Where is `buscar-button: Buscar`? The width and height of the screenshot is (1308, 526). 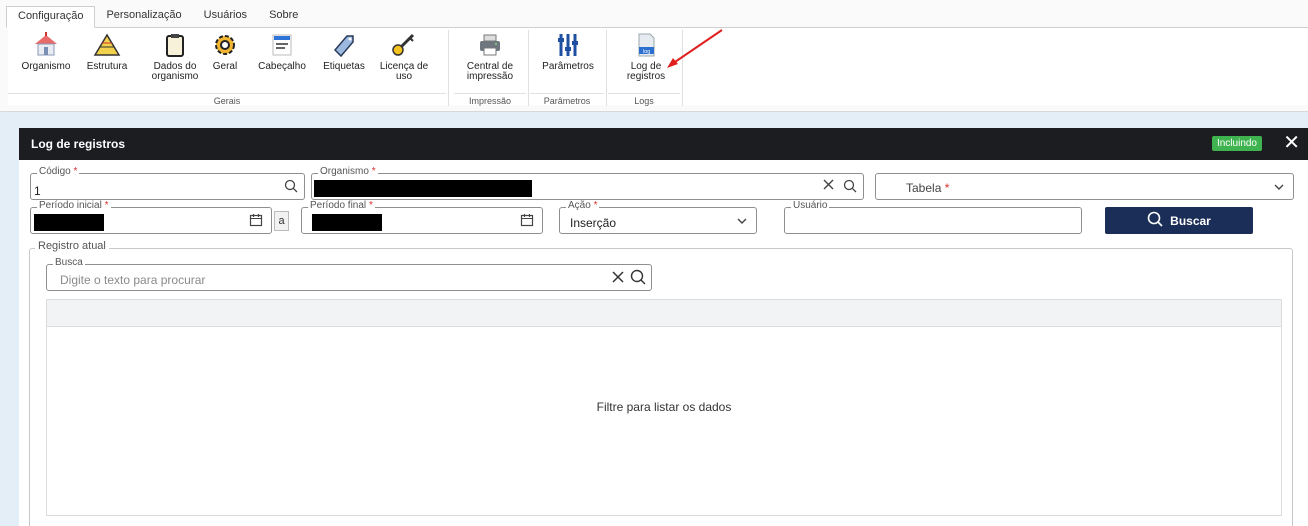
buscar-button: Buscar is located at coordinates (1179, 220).